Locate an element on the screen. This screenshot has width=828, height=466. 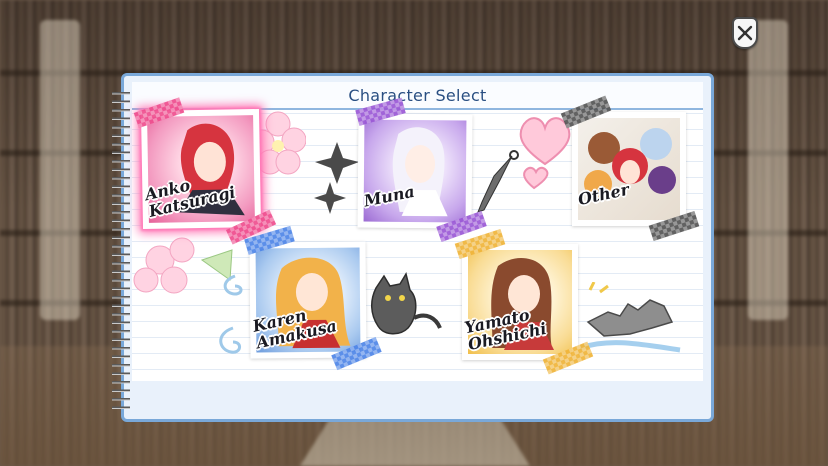
character-card-muna: Muna is located at coordinates (421, 169).